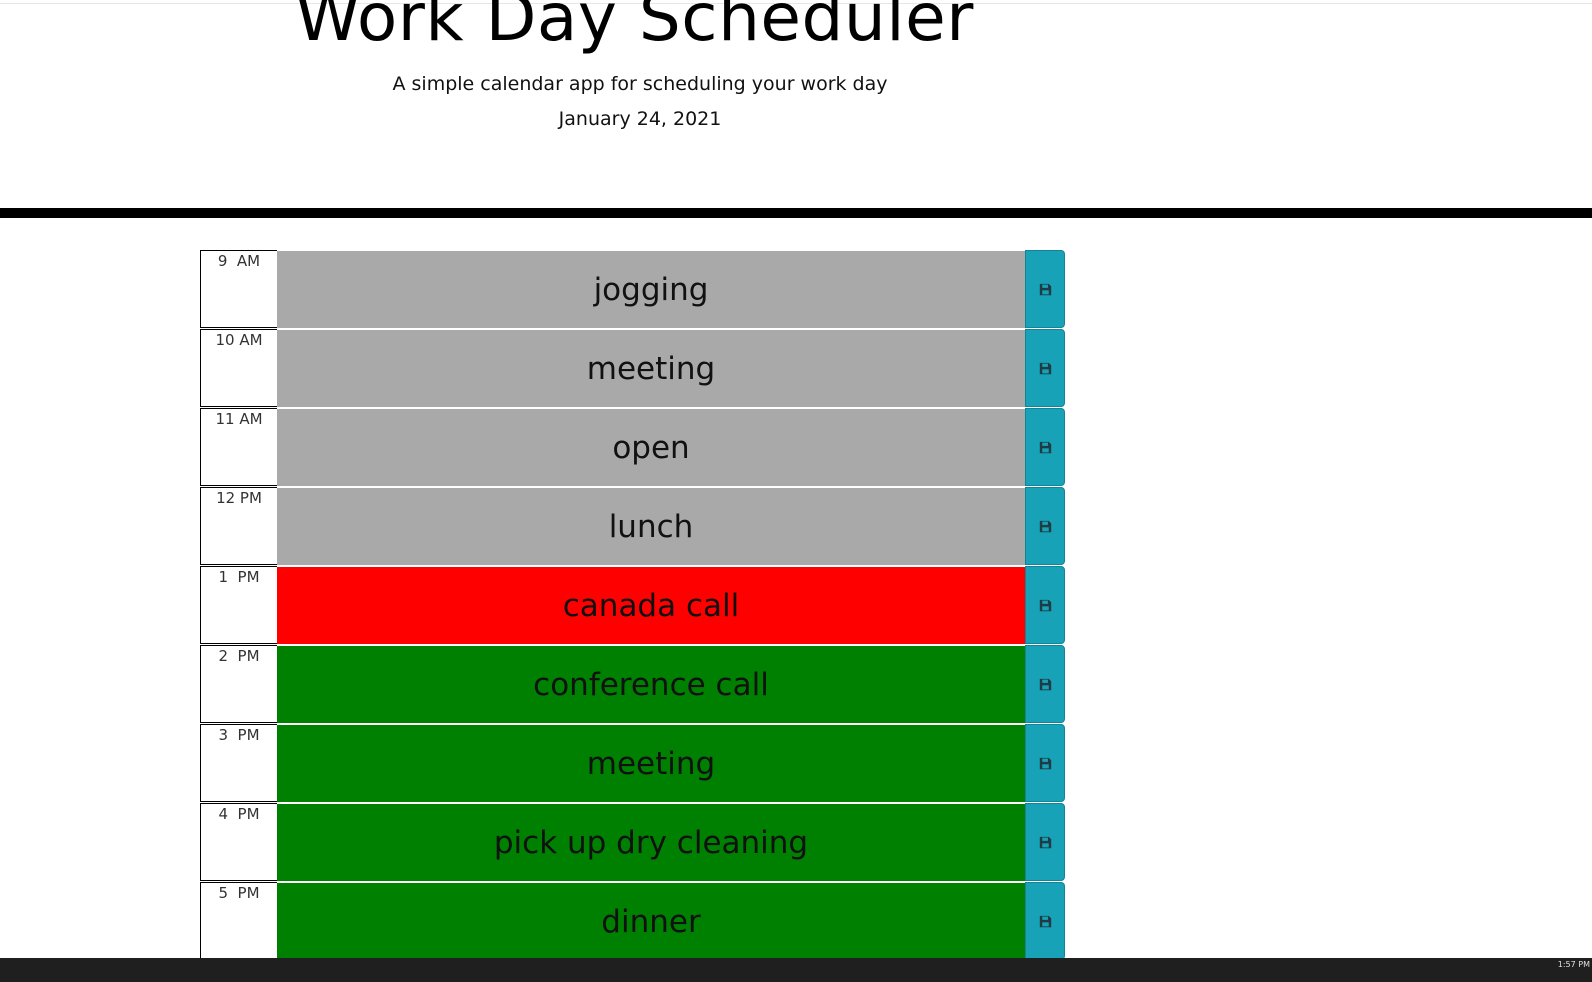 Image resolution: width=1592 pixels, height=982 pixels. Describe the element at coordinates (640, 119) in the screenshot. I see `current-day: January 24, 2021` at that location.